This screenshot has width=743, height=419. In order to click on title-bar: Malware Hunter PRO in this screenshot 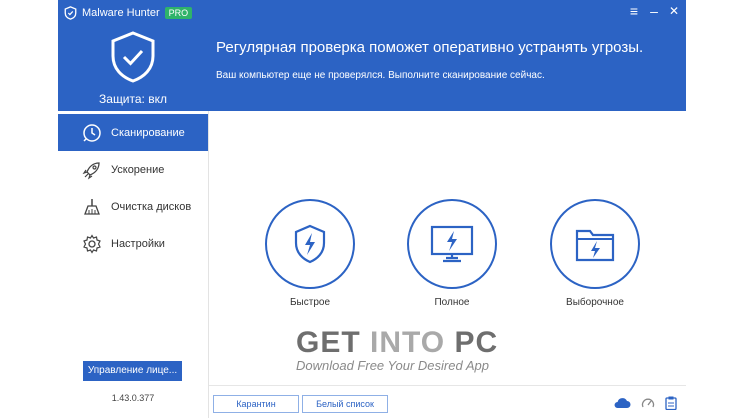, I will do `click(128, 13)`.